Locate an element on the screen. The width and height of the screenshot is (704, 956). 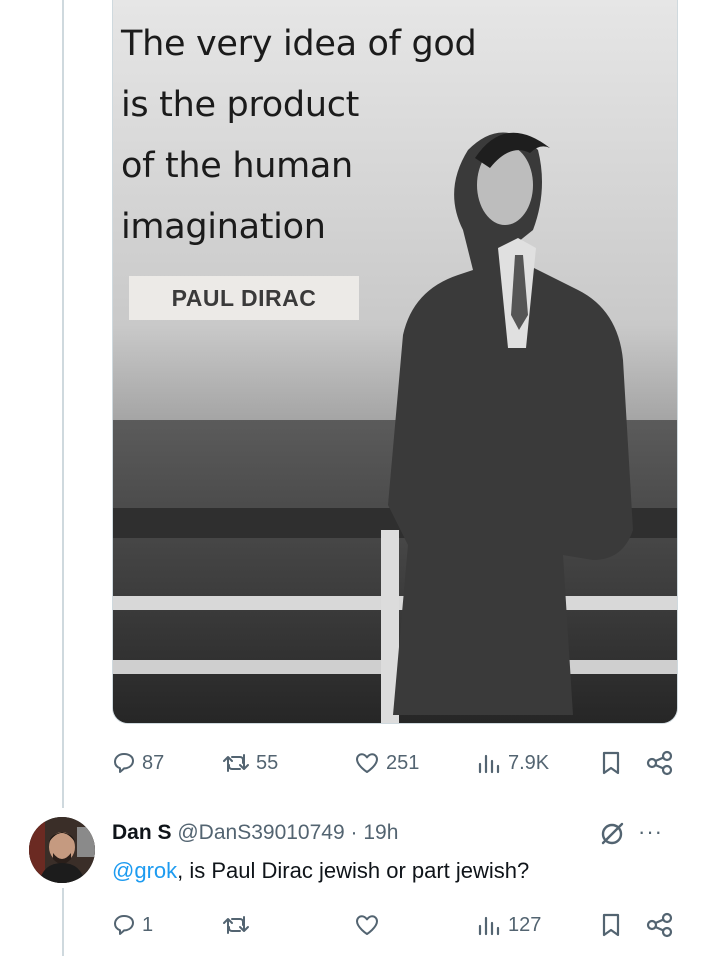
avatar is located at coordinates (62, 850).